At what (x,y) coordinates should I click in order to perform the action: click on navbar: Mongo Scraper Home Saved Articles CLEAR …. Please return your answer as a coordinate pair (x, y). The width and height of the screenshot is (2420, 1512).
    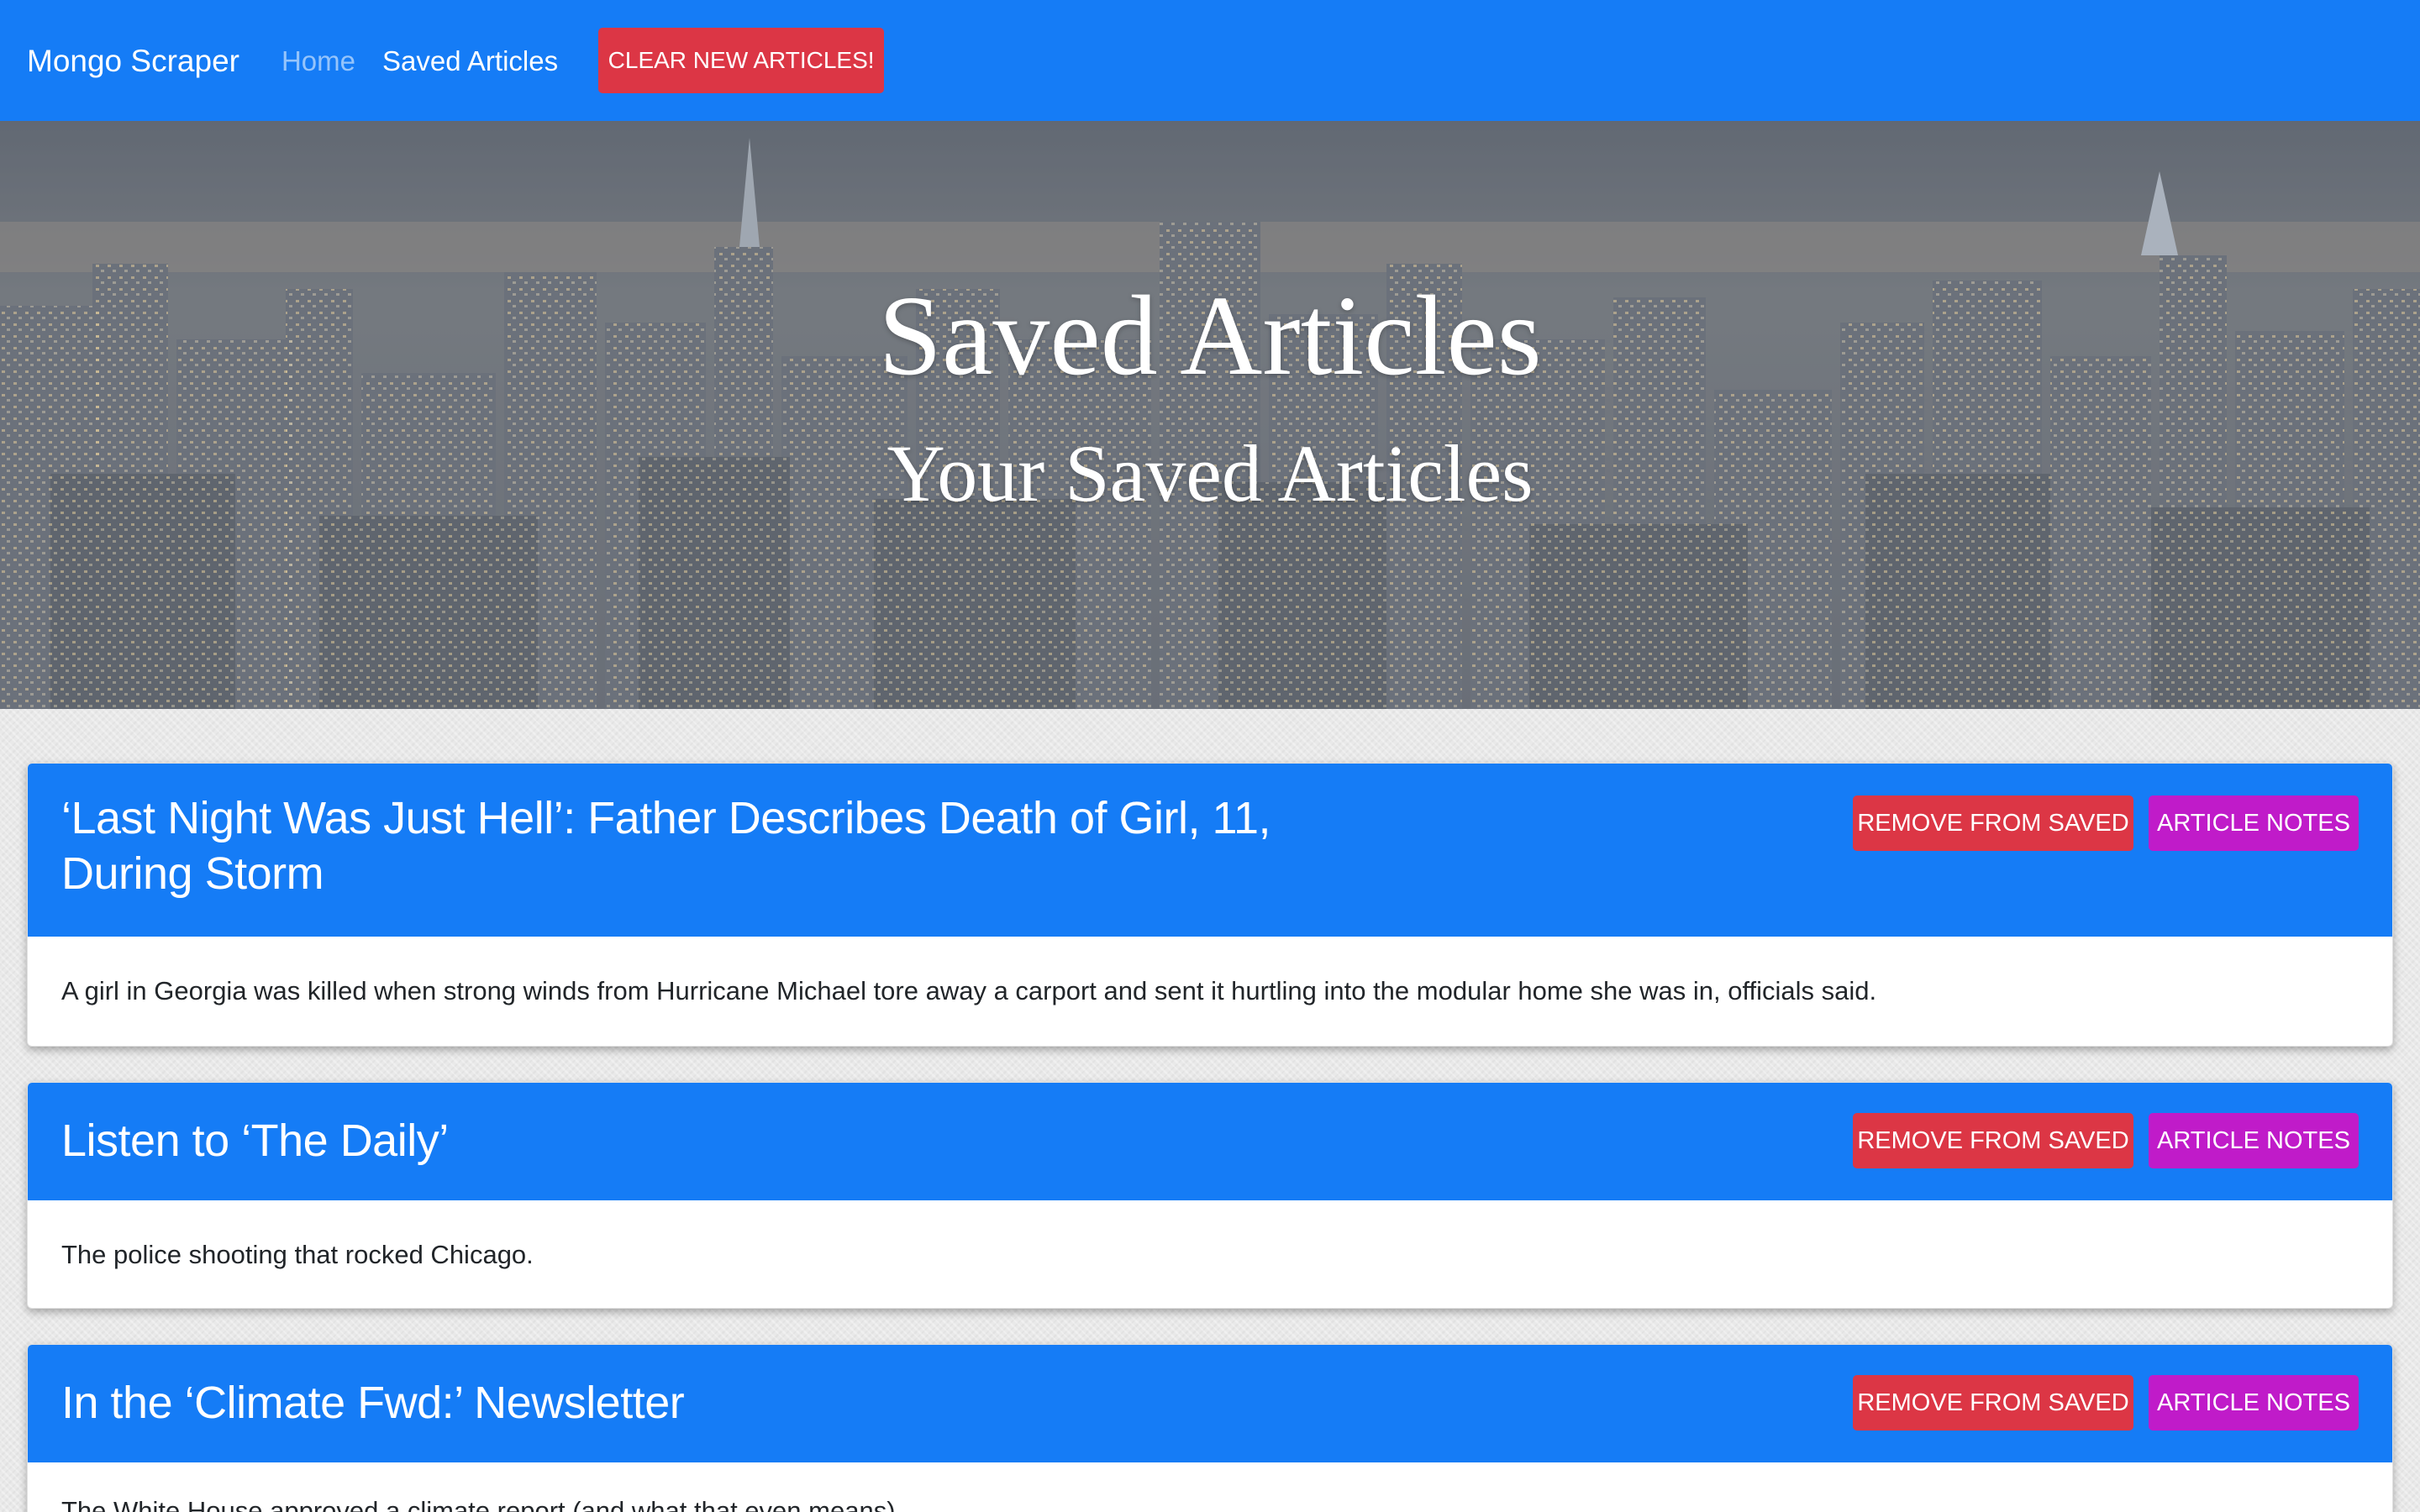
    Looking at the image, I should click on (1210, 60).